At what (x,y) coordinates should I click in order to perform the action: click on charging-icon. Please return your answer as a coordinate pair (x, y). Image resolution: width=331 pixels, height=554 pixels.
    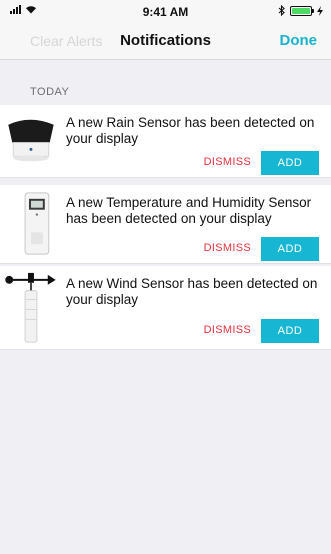
    Looking at the image, I should click on (320, 10).